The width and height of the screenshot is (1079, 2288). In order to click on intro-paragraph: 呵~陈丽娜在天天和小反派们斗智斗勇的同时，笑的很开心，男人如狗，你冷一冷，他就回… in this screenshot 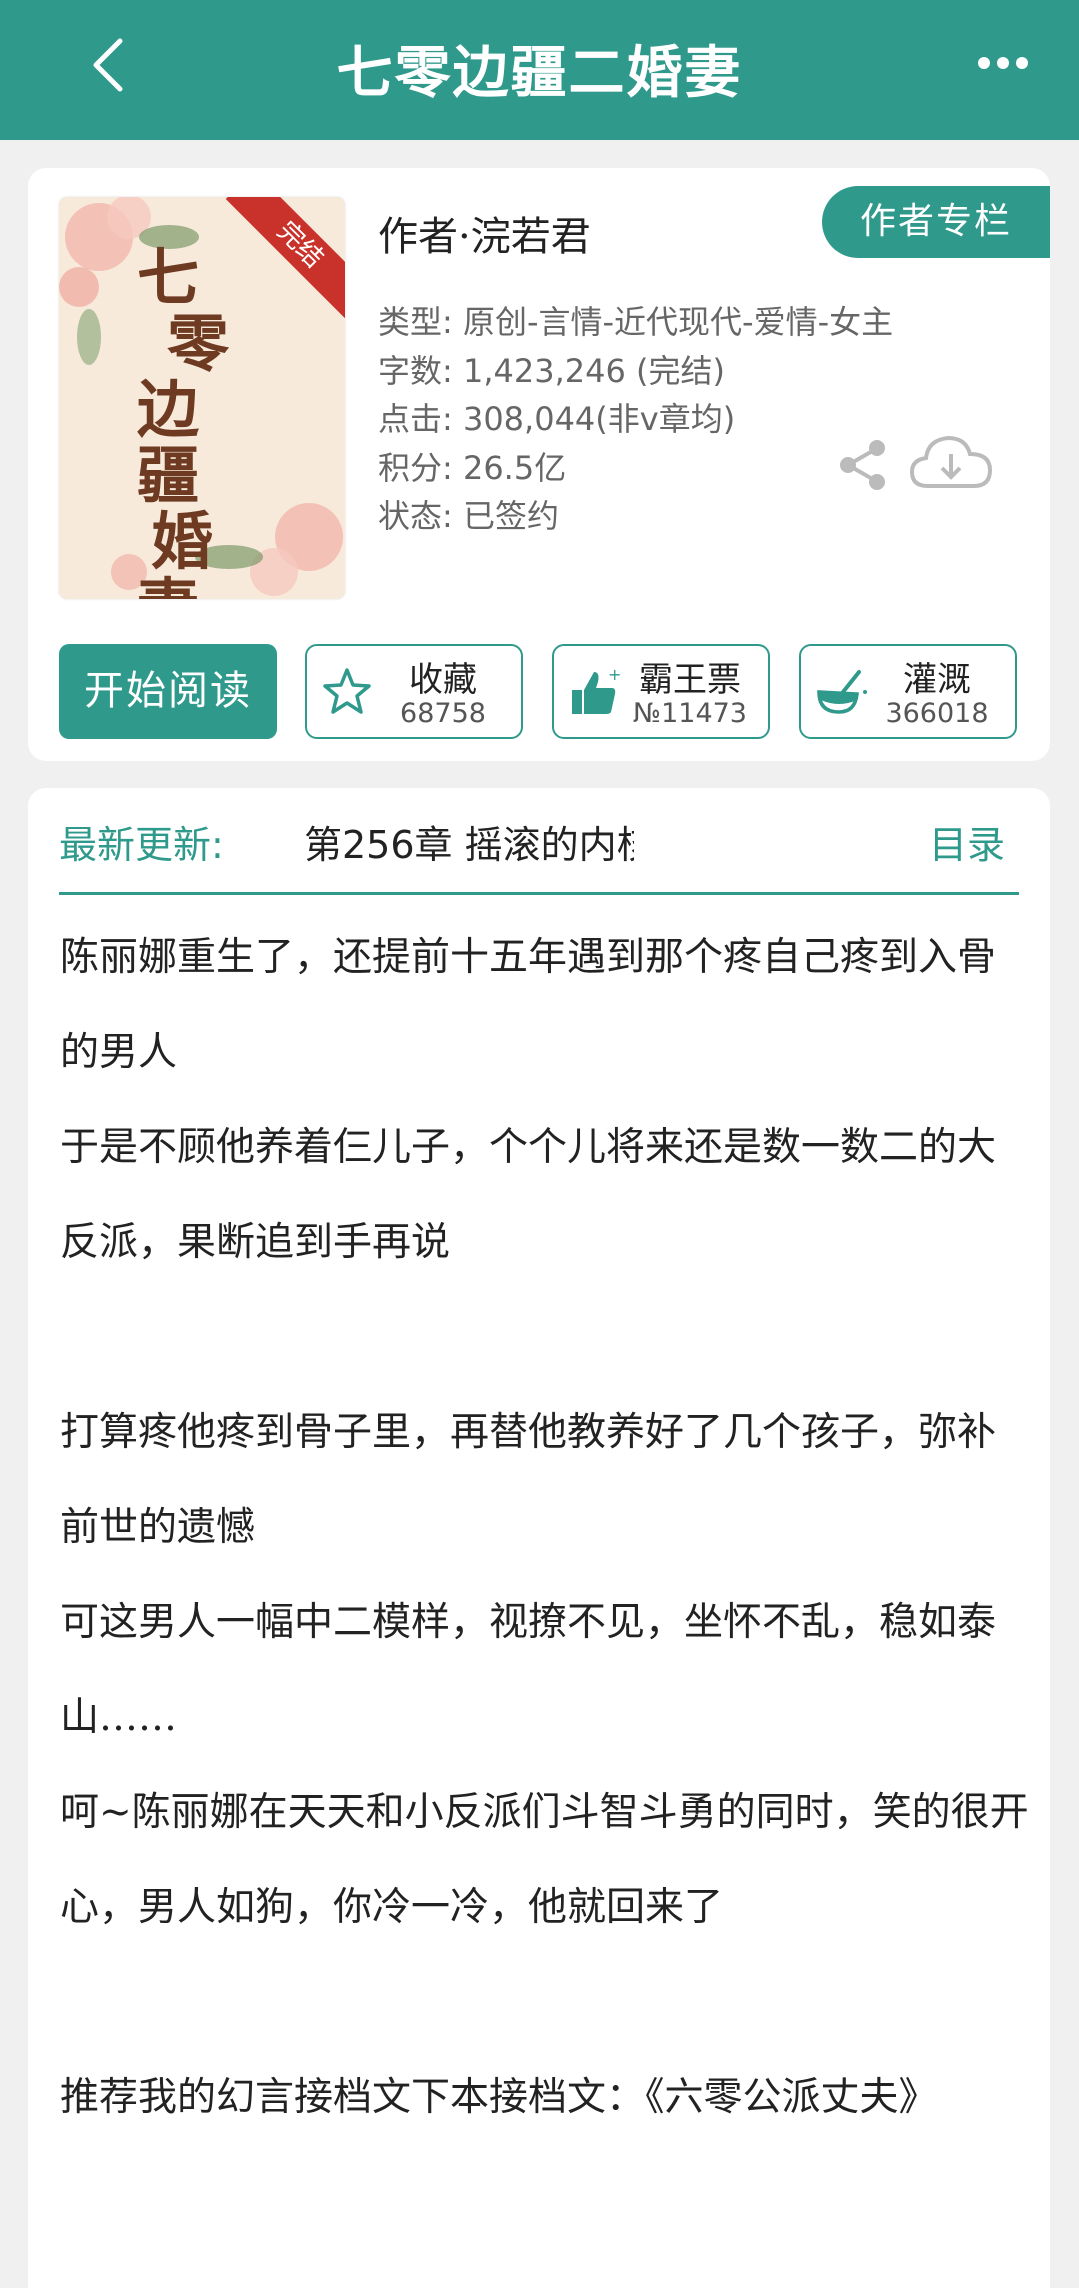, I will do `click(544, 1860)`.